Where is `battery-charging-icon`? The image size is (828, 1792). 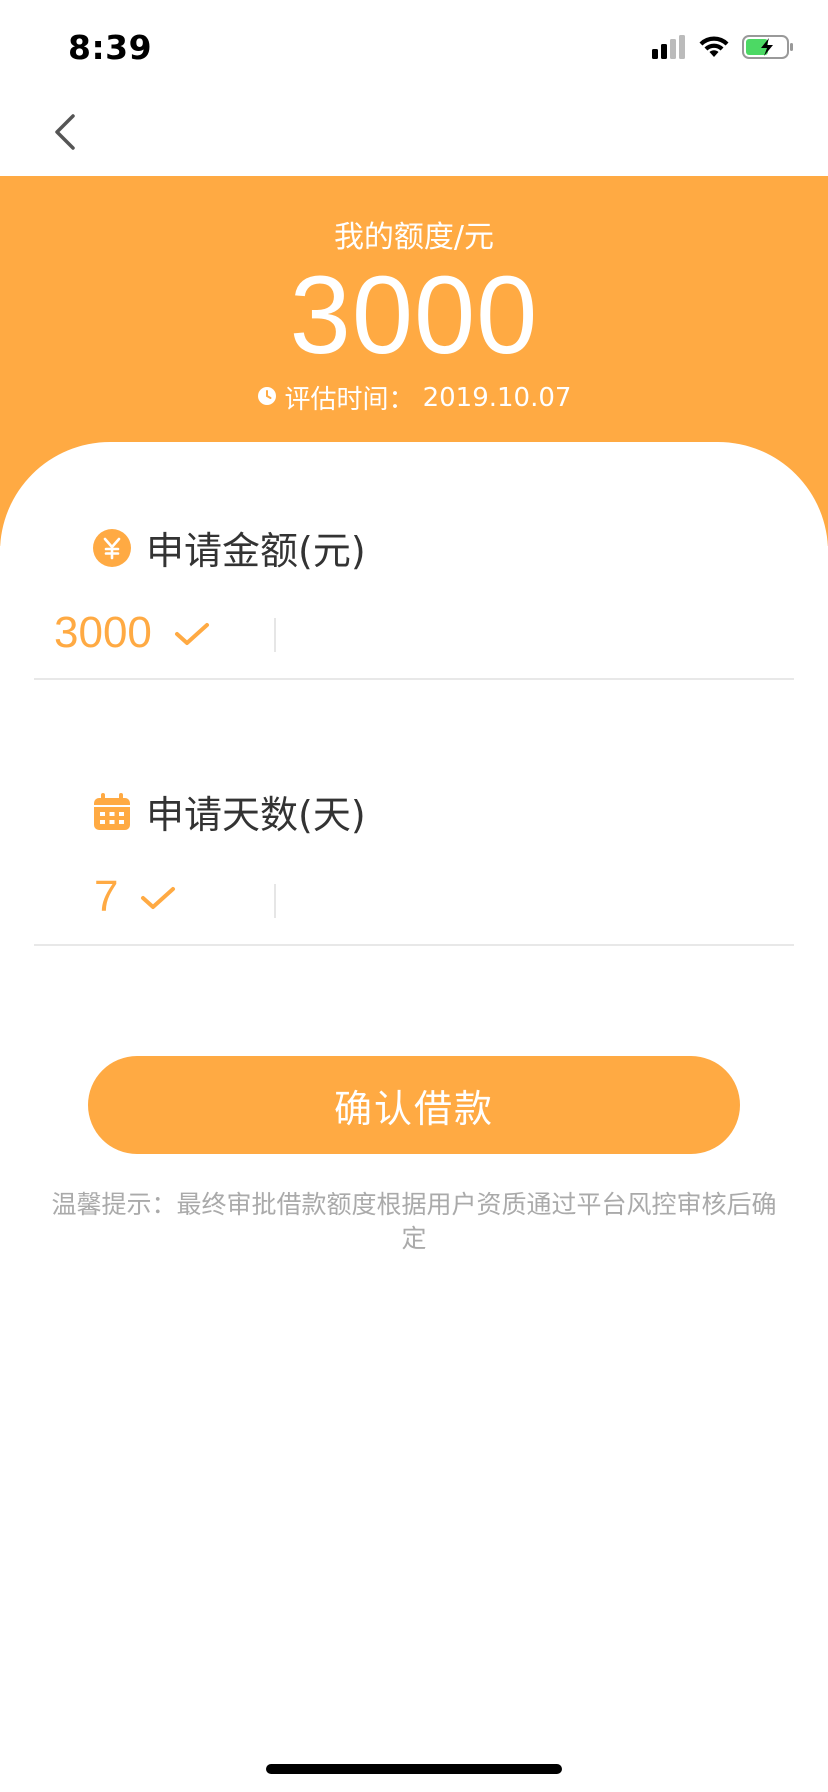 battery-charging-icon is located at coordinates (768, 49).